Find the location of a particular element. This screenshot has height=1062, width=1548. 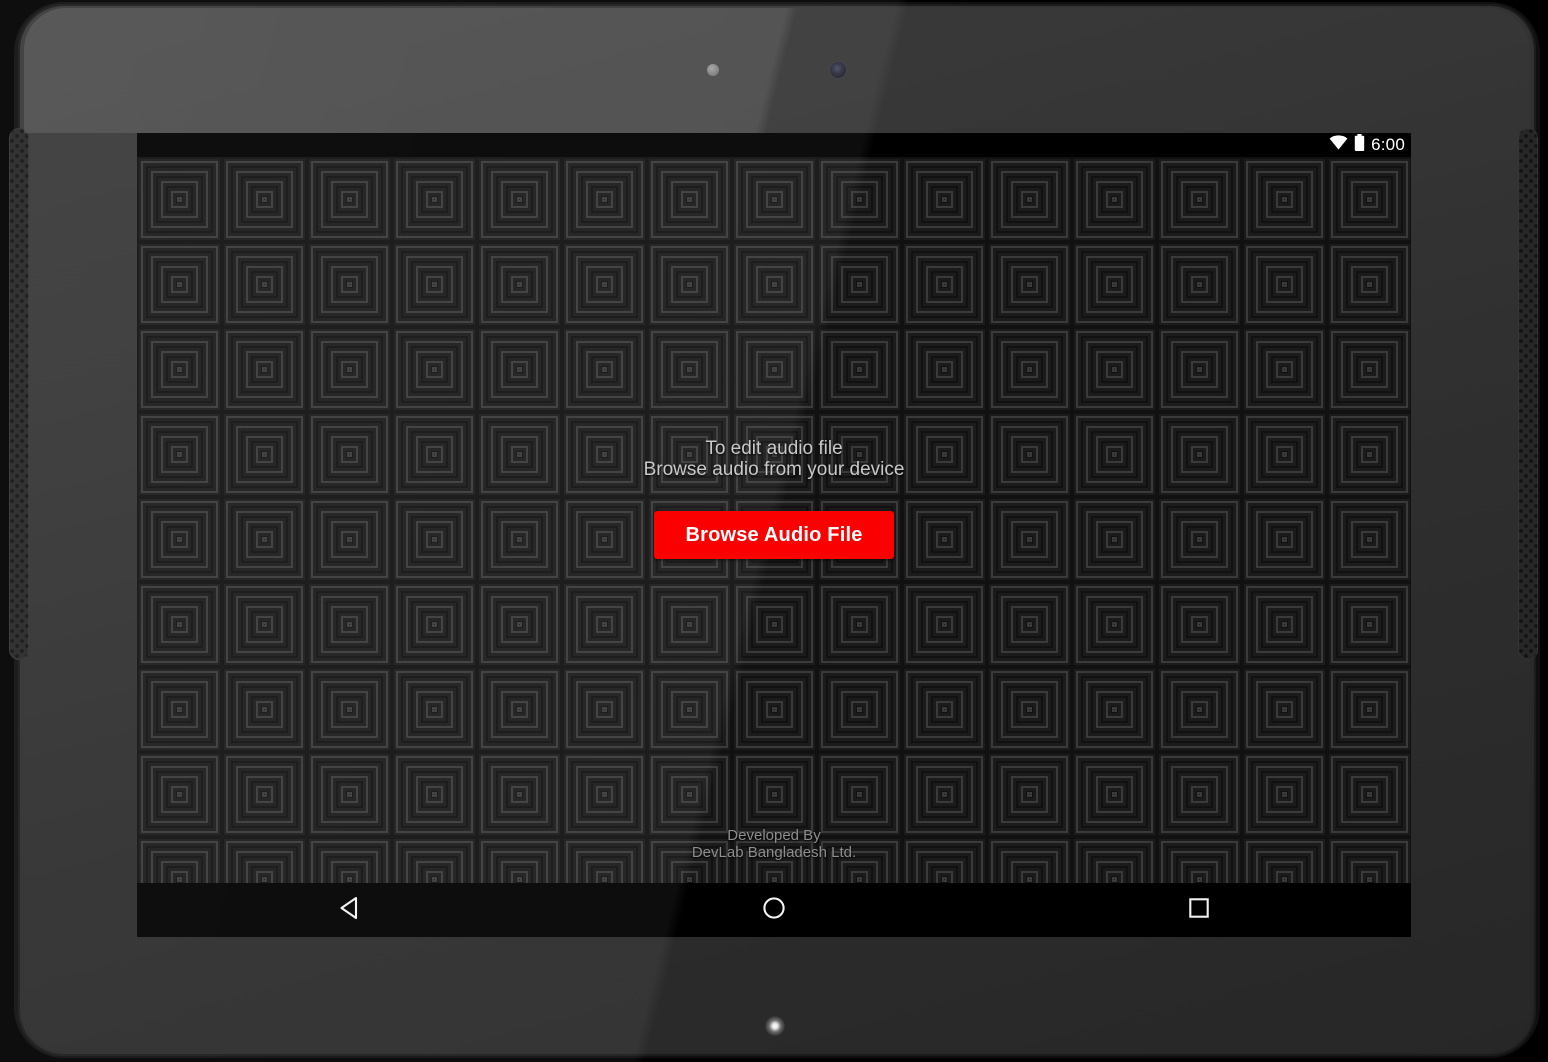

light-sensor-icon is located at coordinates (713, 70).